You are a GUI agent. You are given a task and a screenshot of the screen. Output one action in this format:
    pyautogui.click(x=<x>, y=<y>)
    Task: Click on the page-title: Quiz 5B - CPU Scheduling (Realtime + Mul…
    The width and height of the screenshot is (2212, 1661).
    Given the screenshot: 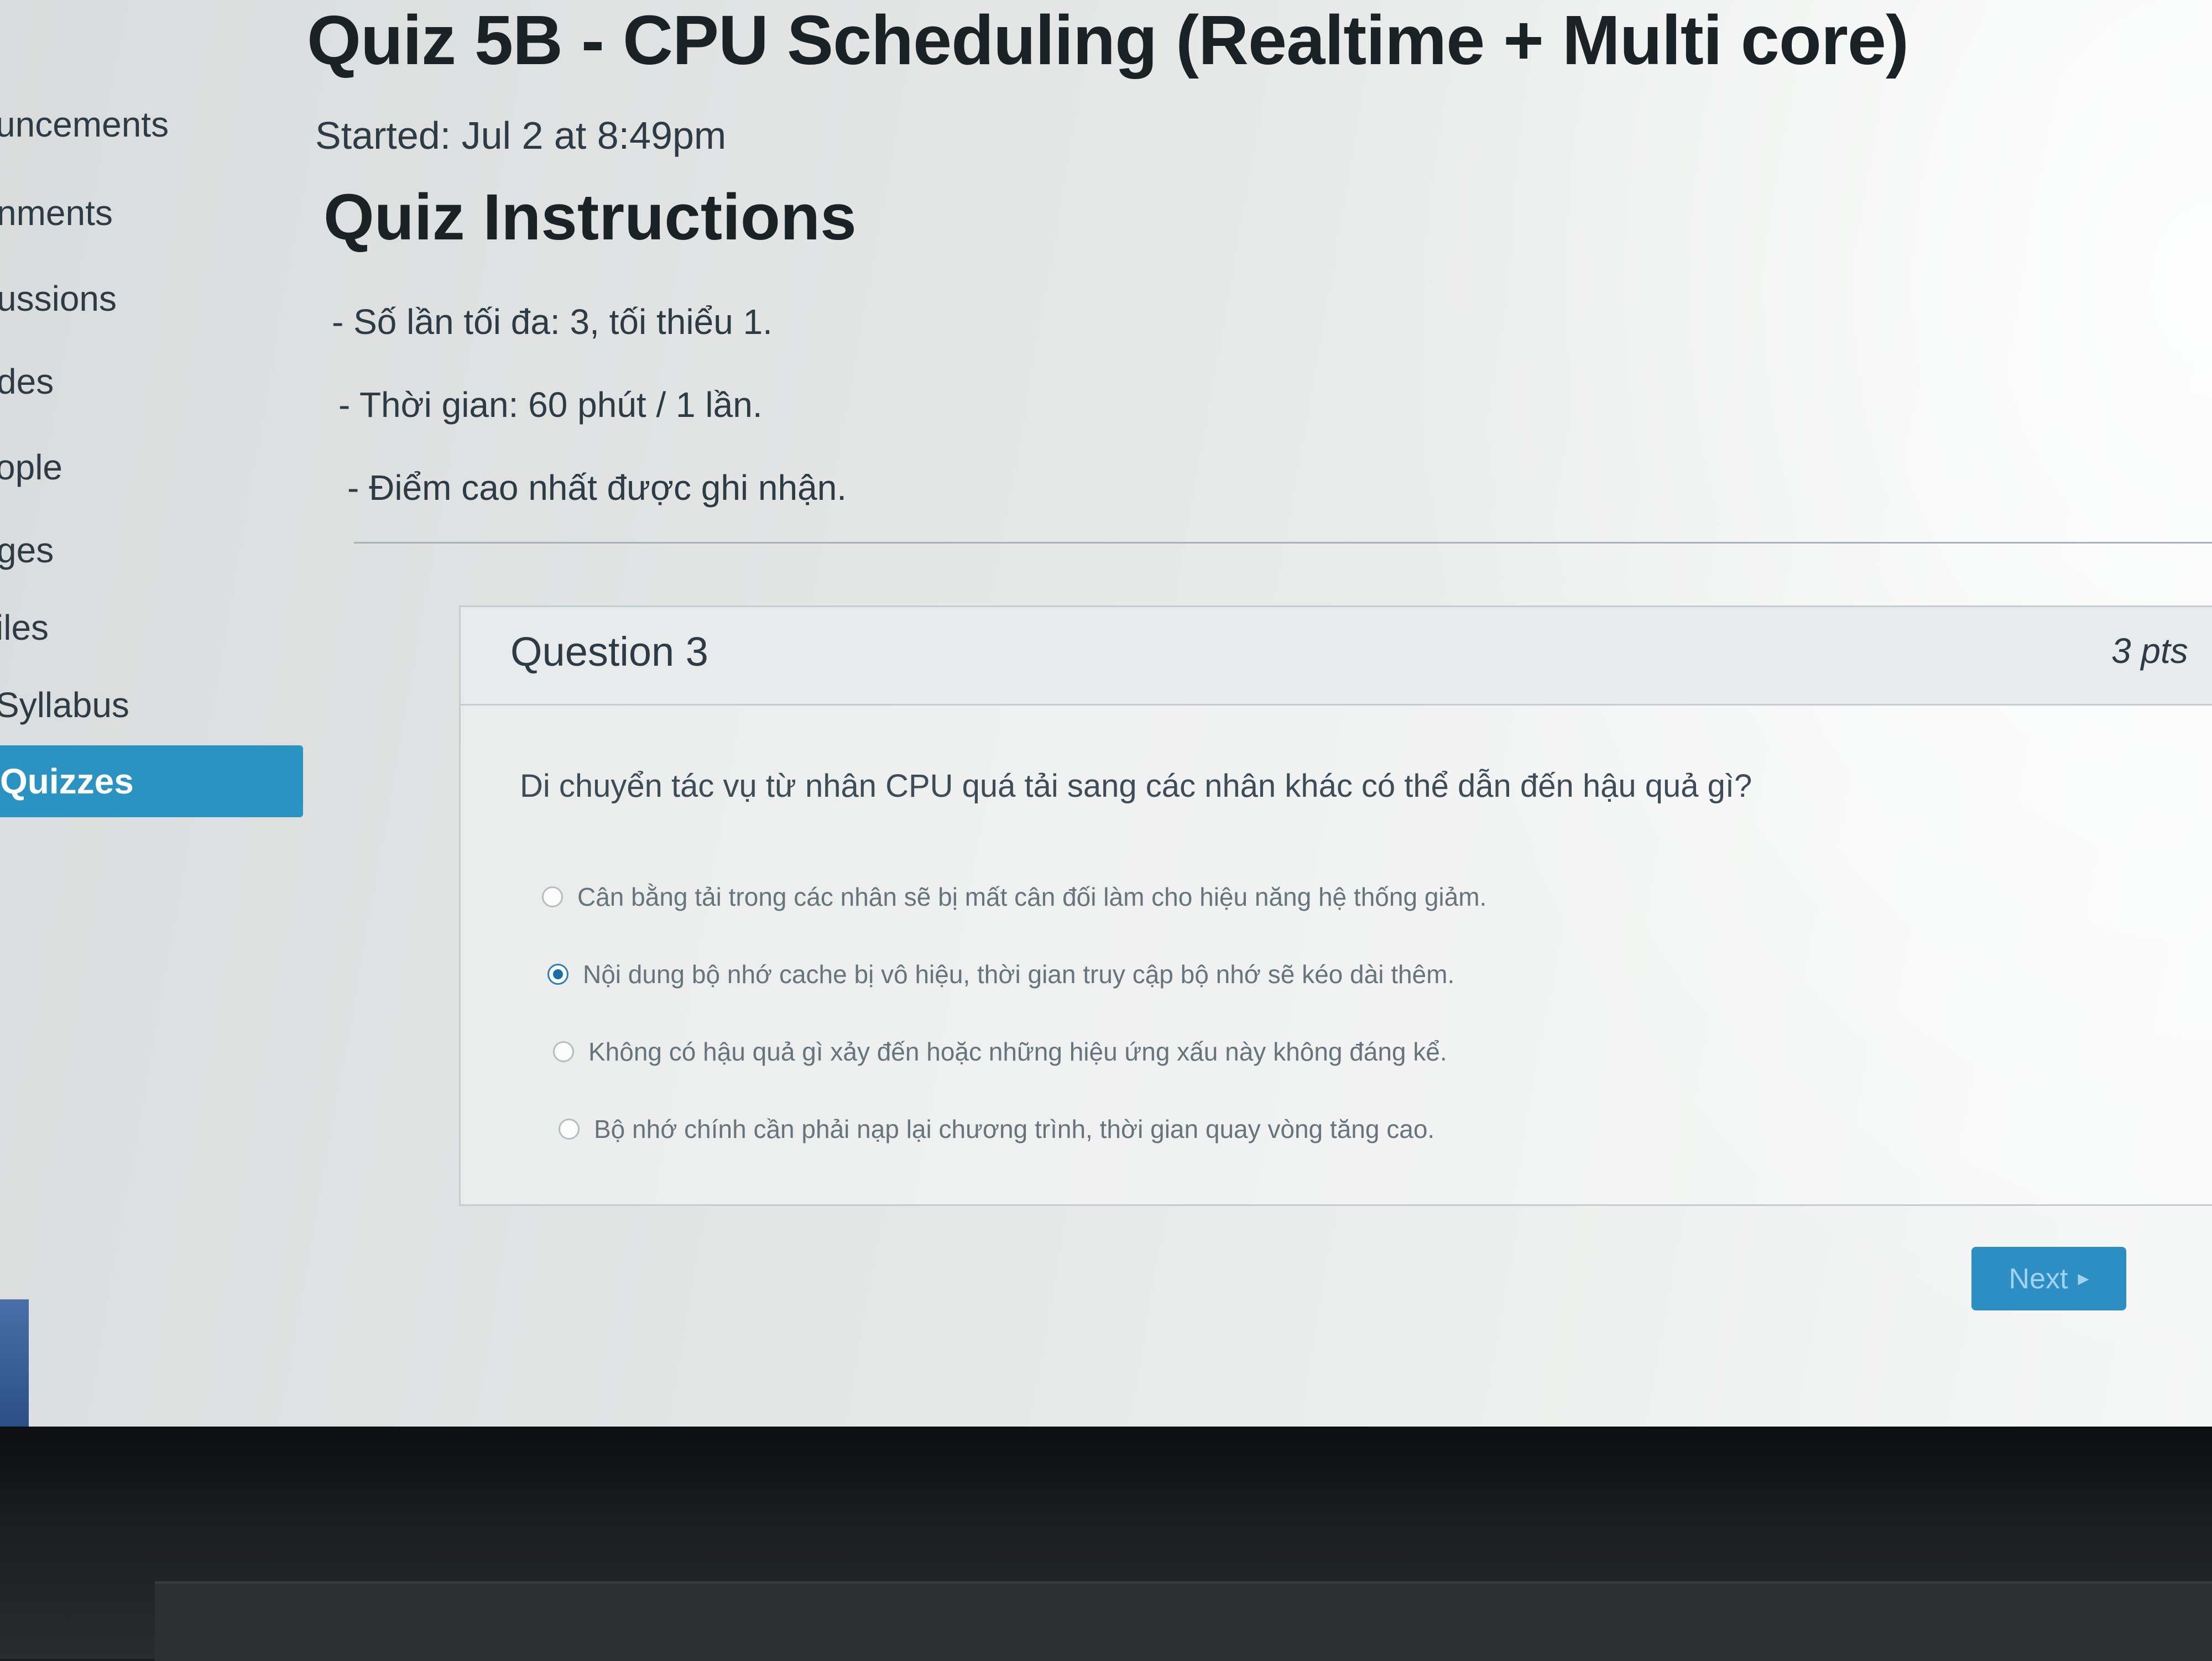 What is the action you would take?
    pyautogui.click(x=1108, y=40)
    